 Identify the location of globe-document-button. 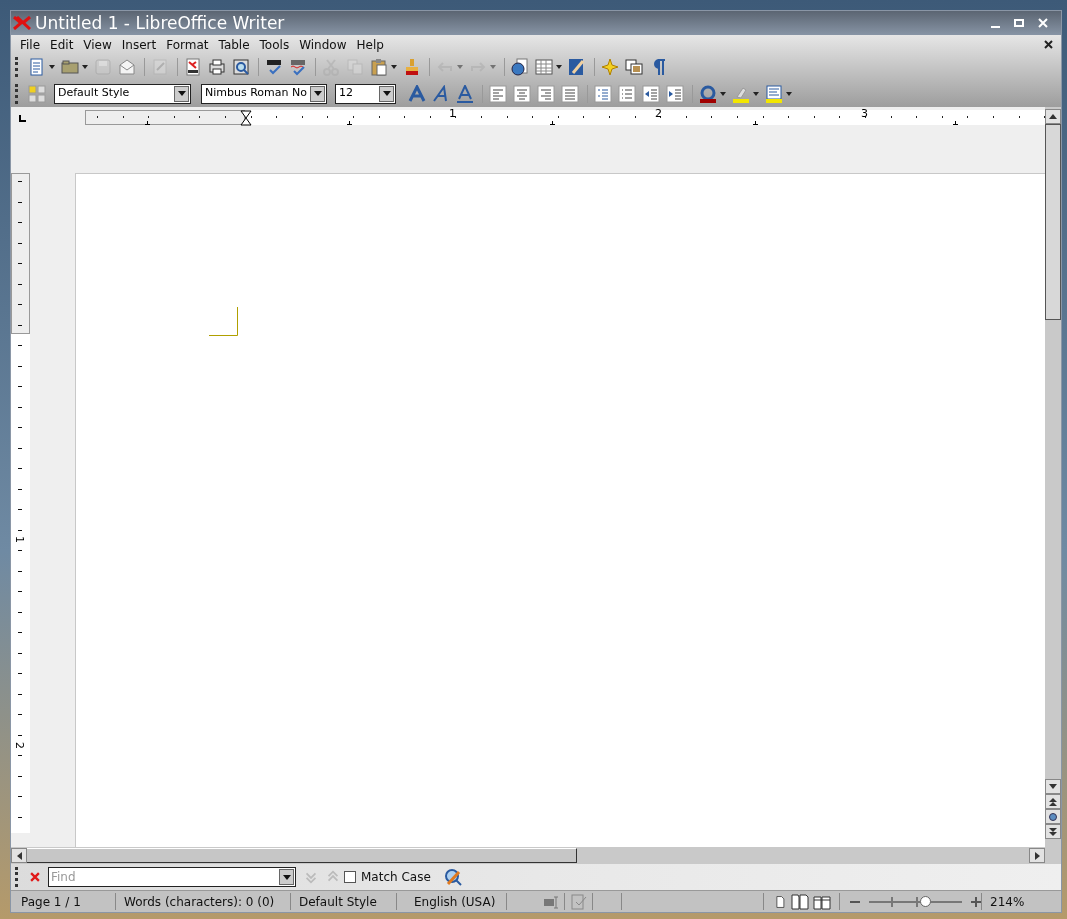
(520, 67).